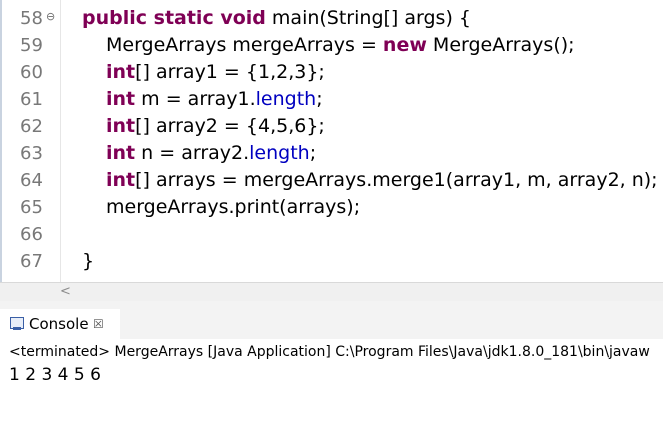  I want to click on scroll-left-icon: <, so click(65, 291).